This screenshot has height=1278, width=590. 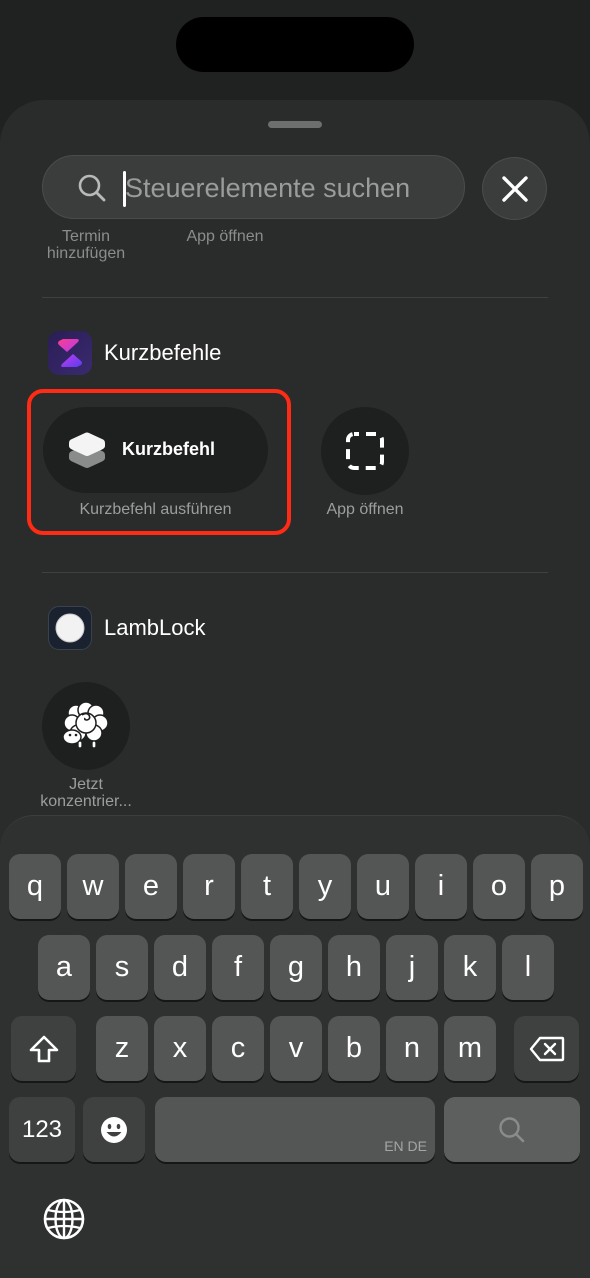 What do you see at coordinates (225, 236) in the screenshot?
I see `ghost-label-app-offnen: App öffnen` at bounding box center [225, 236].